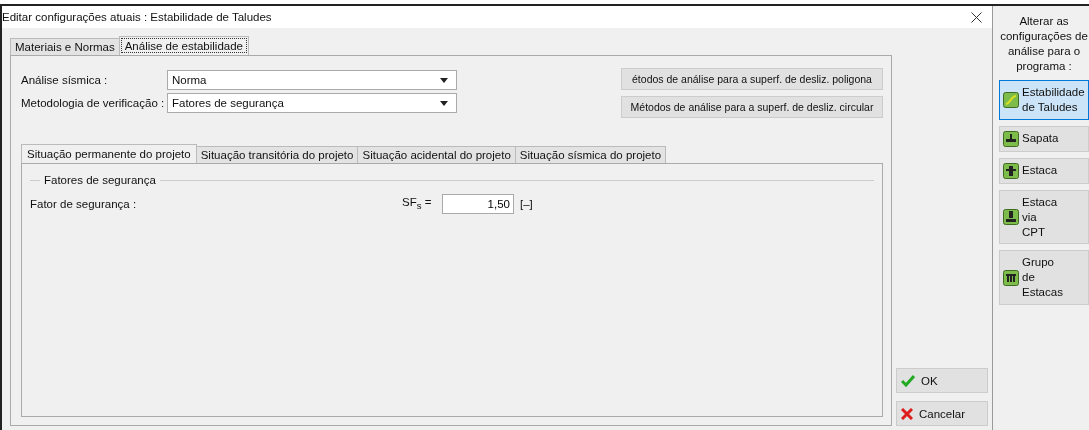 Image resolution: width=1089 pixels, height=430 pixels. What do you see at coordinates (1044, 217) in the screenshot?
I see `program-button: Estaca via CPT` at bounding box center [1044, 217].